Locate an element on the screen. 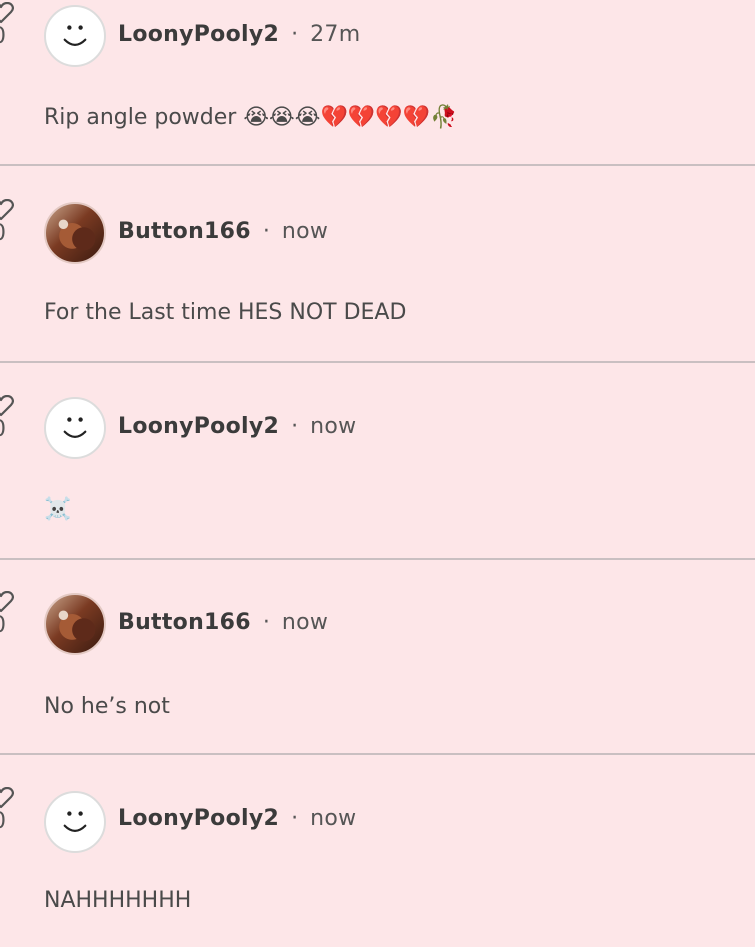 Image resolution: width=755 pixels, height=947 pixels. comment-text: No he’s not is located at coordinates (107, 706).